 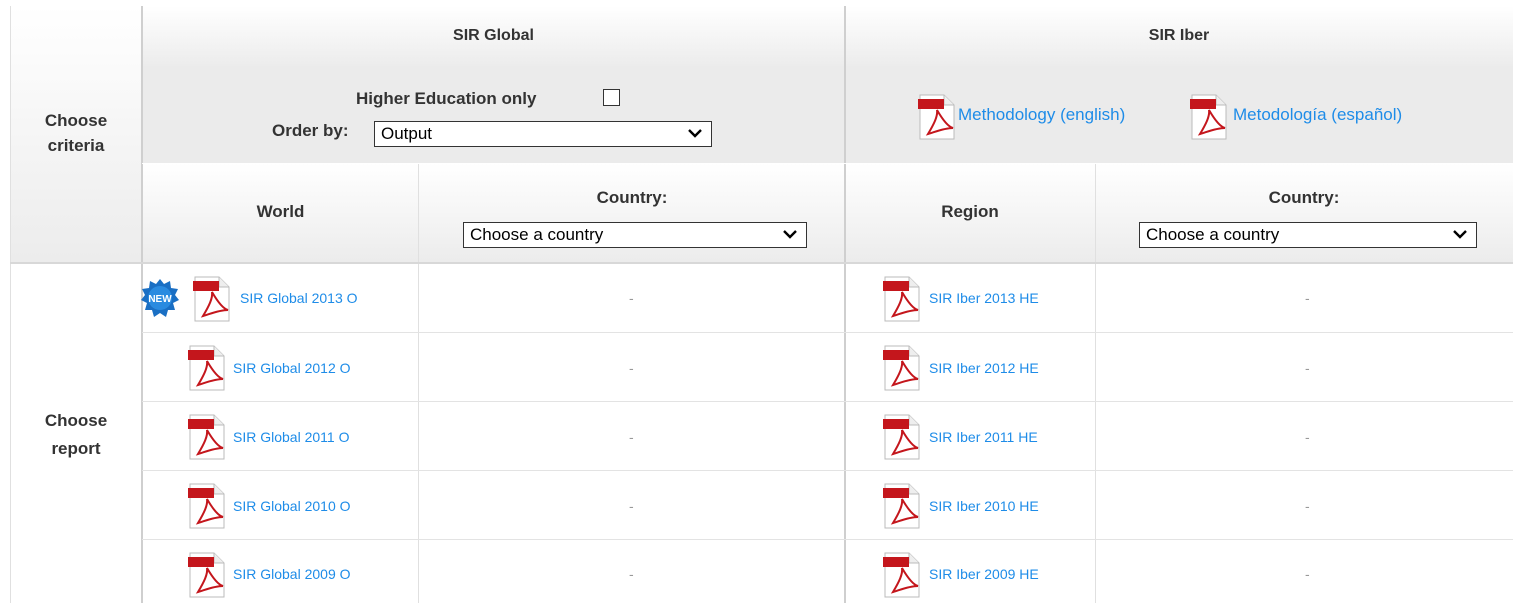 I want to click on sir-iber-title: SIR Iber, so click(x=1179, y=35).